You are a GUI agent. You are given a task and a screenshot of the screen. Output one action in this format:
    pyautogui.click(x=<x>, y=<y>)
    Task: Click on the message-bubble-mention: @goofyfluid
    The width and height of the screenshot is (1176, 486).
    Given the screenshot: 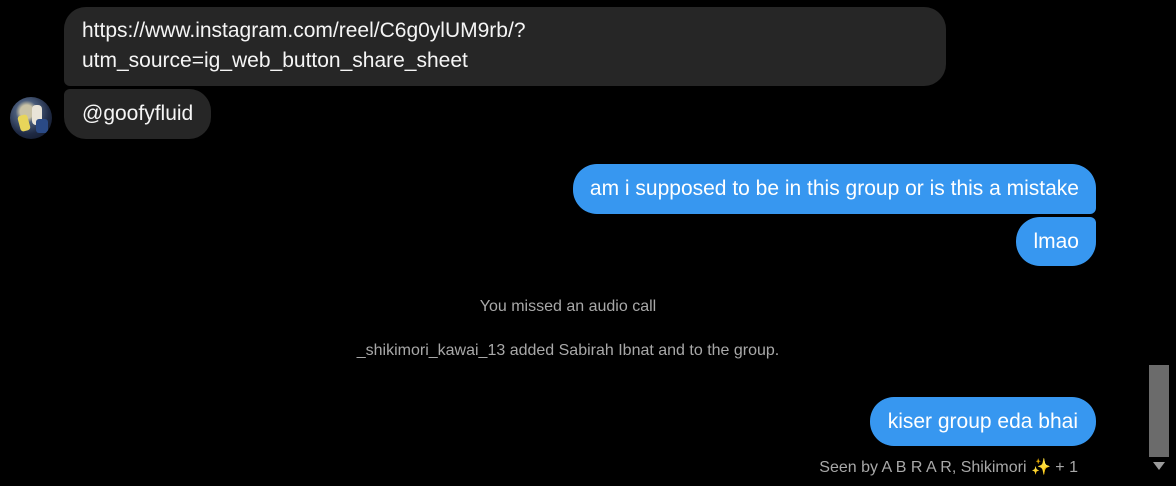 What is the action you would take?
    pyautogui.click(x=138, y=114)
    